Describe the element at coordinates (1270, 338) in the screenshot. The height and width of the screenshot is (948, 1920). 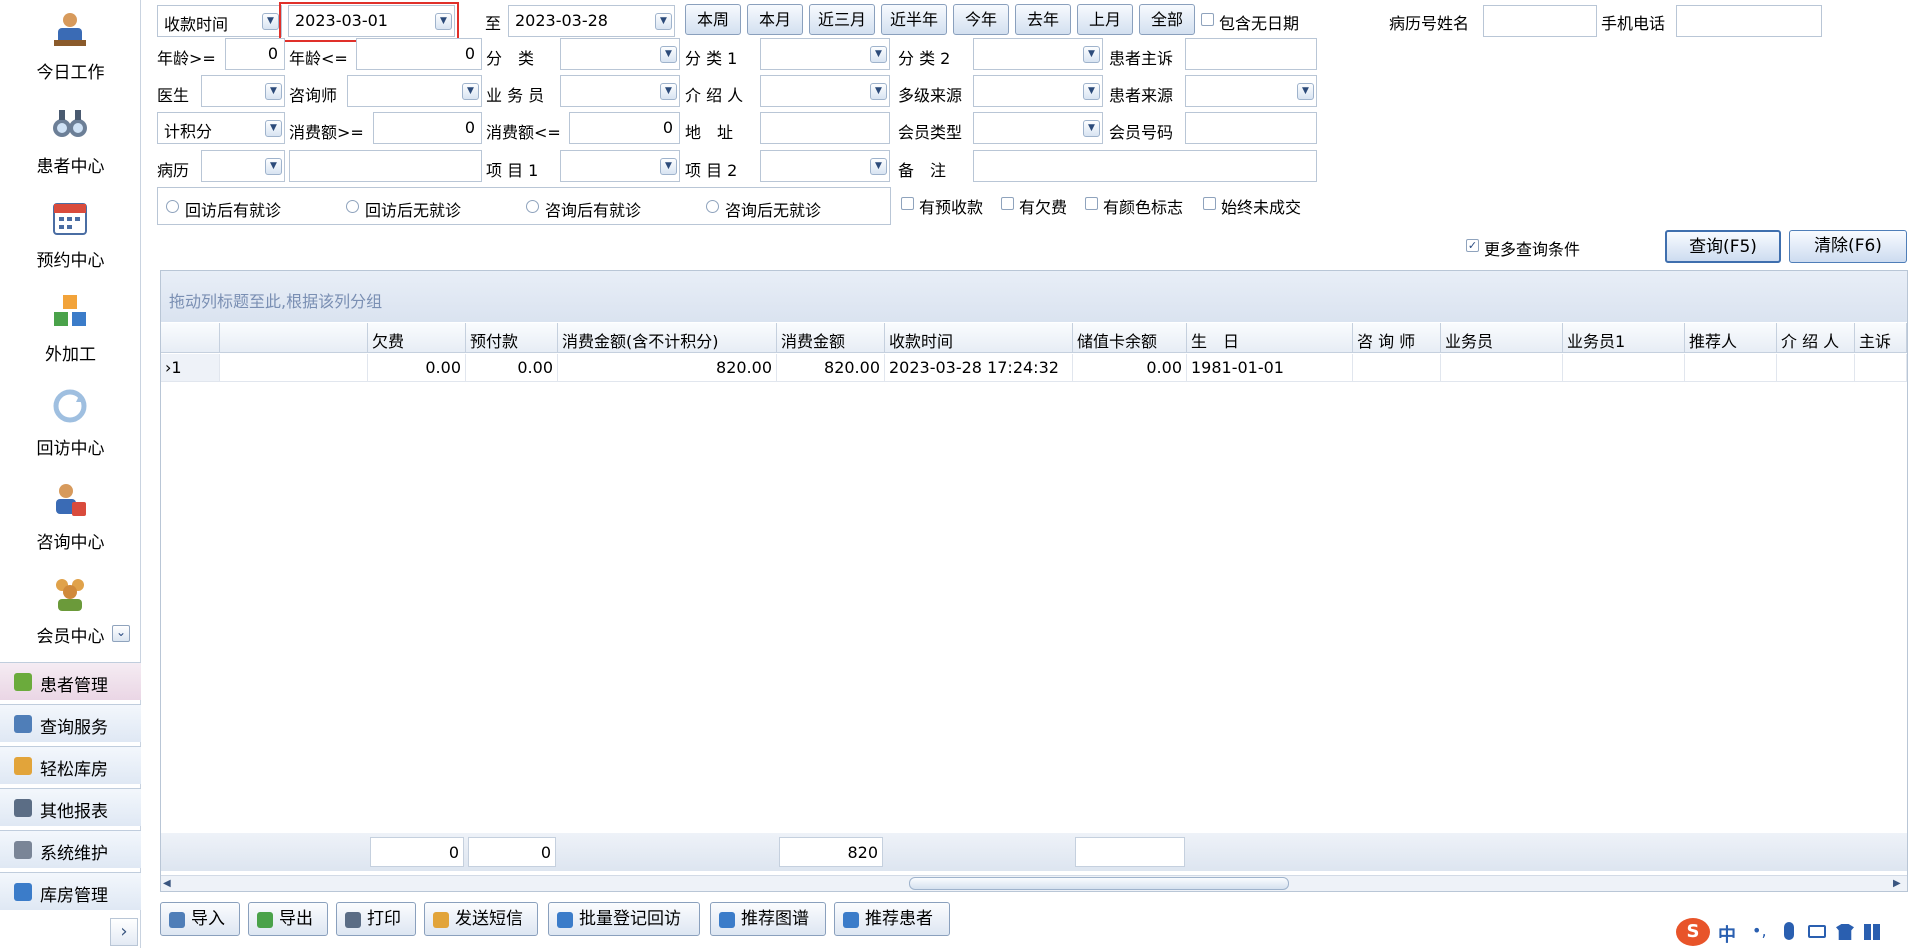
I see `column-header-birthday: 生 日` at that location.